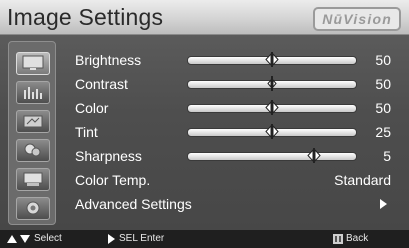  I want to click on input-menu-icon, so click(33, 179).